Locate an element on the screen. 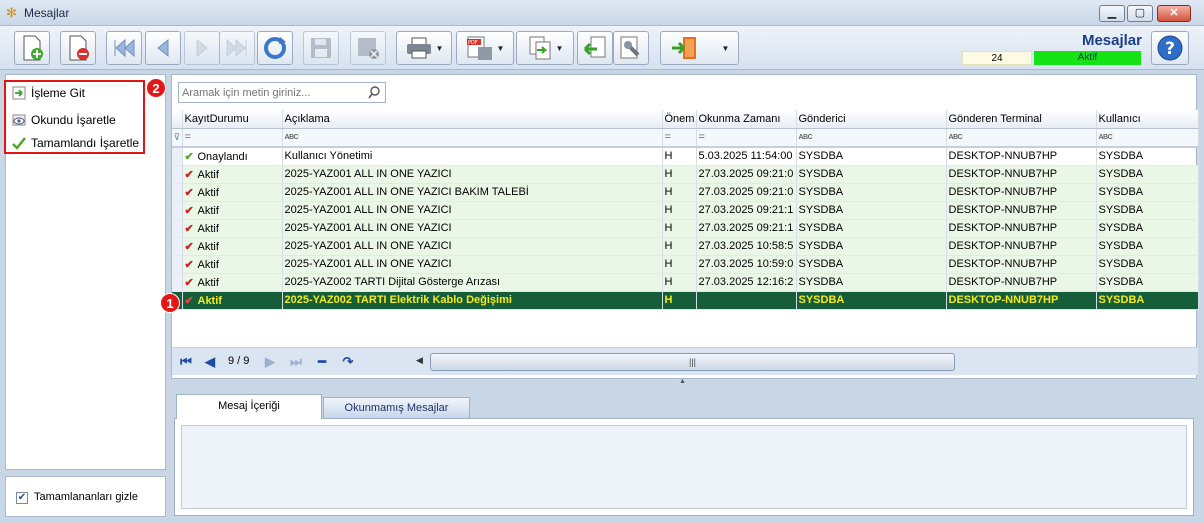 This screenshot has height=523, width=1204. annotation-badge-1: 1 is located at coordinates (170, 303).